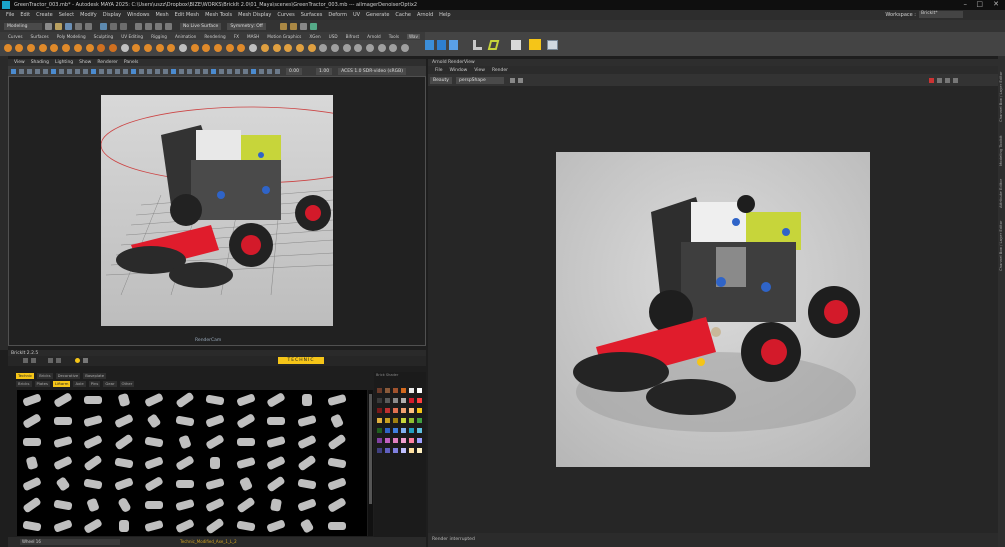  What do you see at coordinates (138, 15) in the screenshot?
I see `menu-windows: Windows` at bounding box center [138, 15].